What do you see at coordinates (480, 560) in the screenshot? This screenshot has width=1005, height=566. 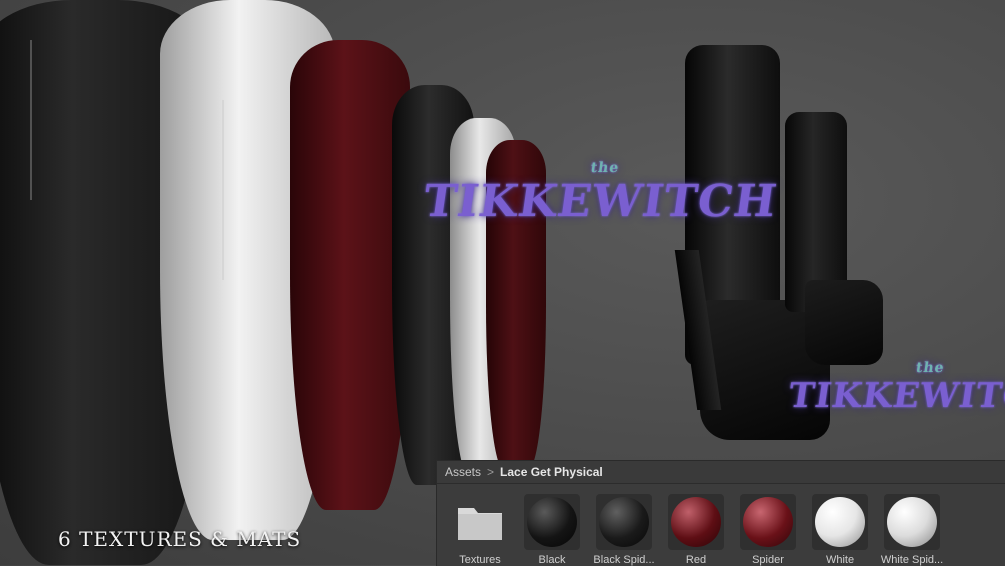 I see `asset-label: Textures` at bounding box center [480, 560].